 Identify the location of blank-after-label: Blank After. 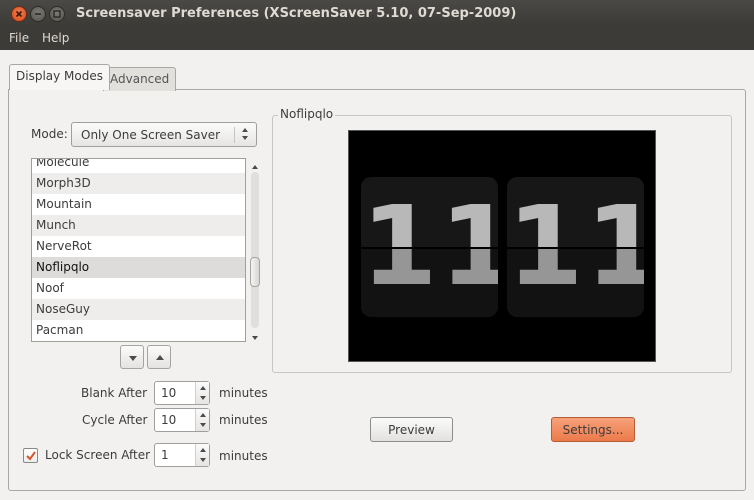
(114, 393).